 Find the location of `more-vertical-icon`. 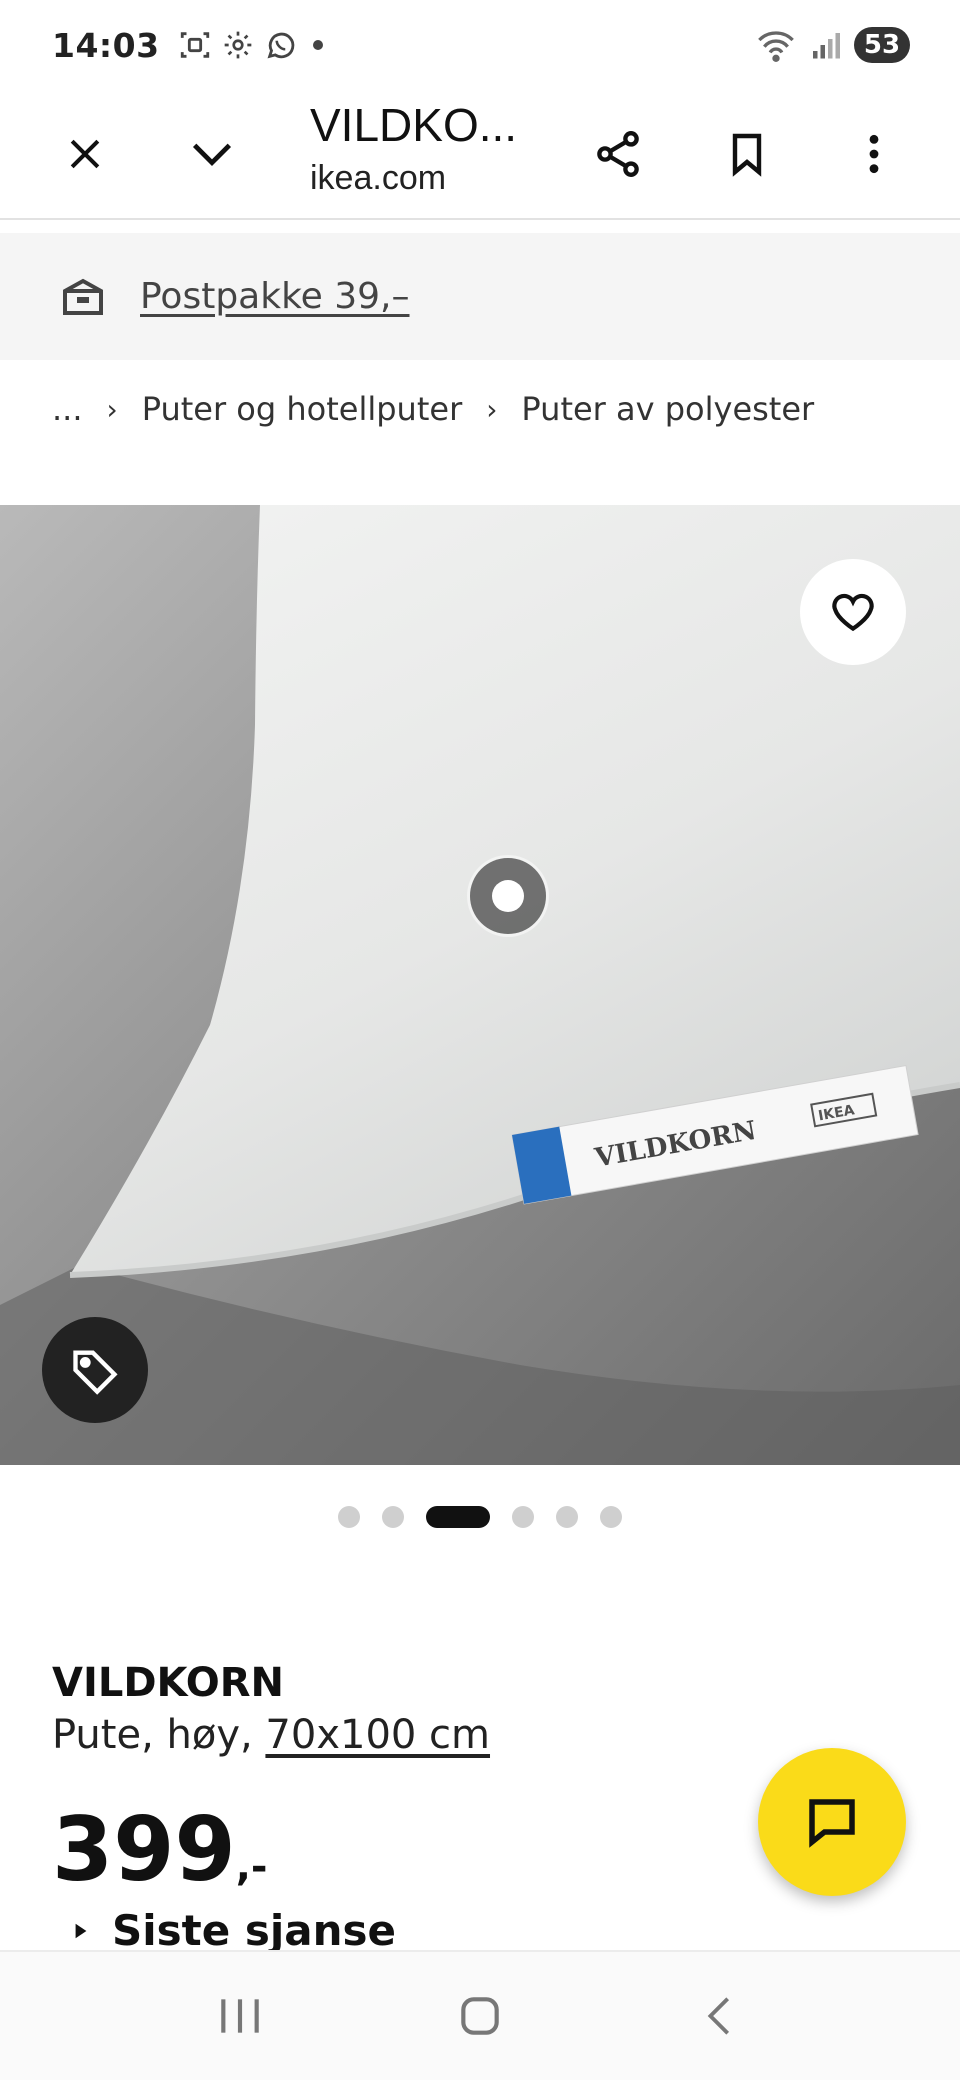

more-vertical-icon is located at coordinates (874, 154).